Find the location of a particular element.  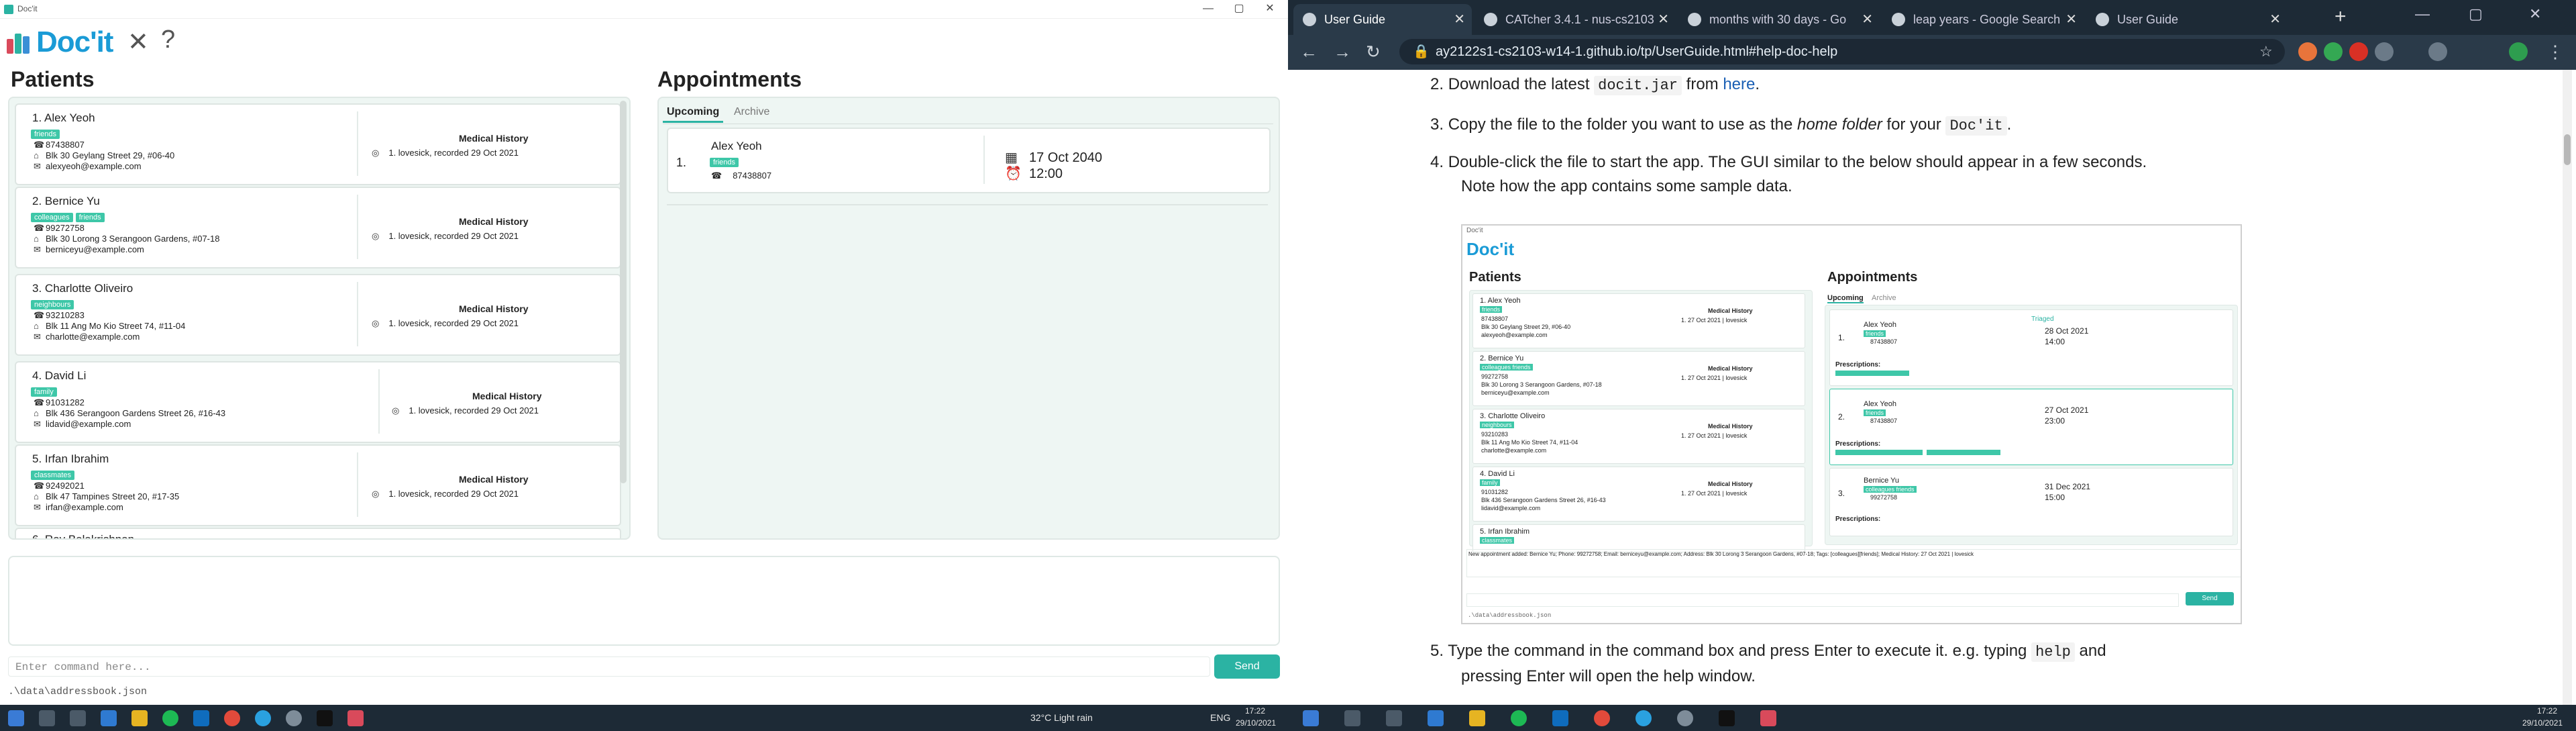

embedded-app-name: Doc'it is located at coordinates (1490, 249).